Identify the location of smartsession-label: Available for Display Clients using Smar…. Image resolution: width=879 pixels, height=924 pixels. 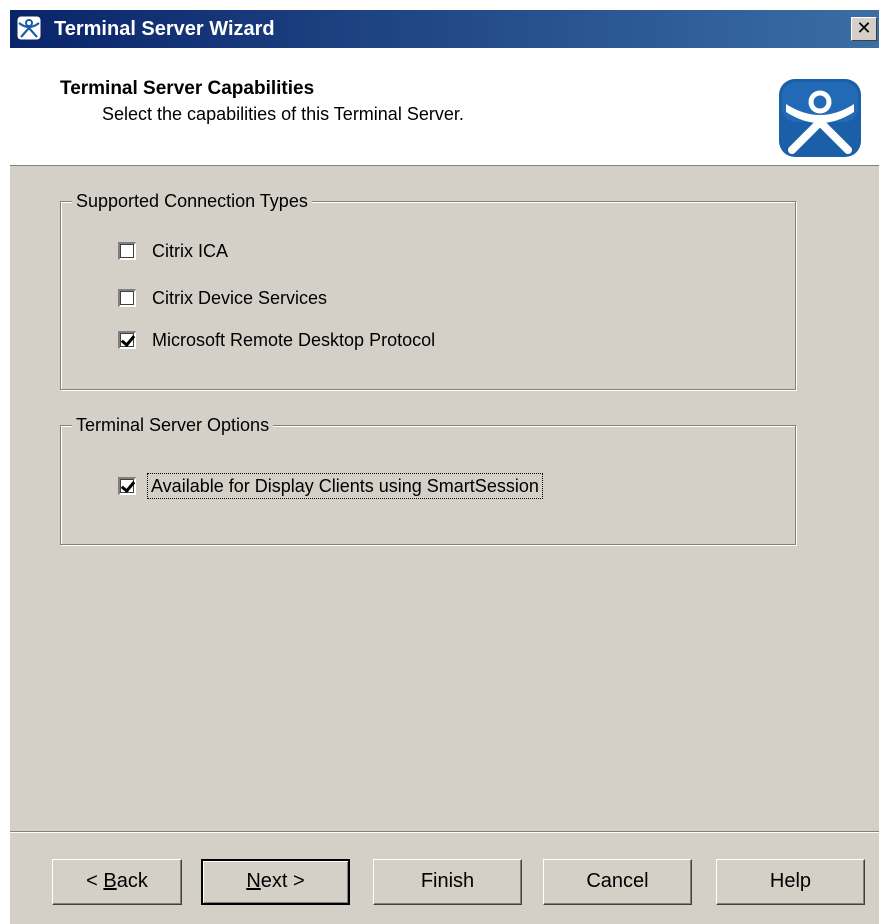
(345, 486).